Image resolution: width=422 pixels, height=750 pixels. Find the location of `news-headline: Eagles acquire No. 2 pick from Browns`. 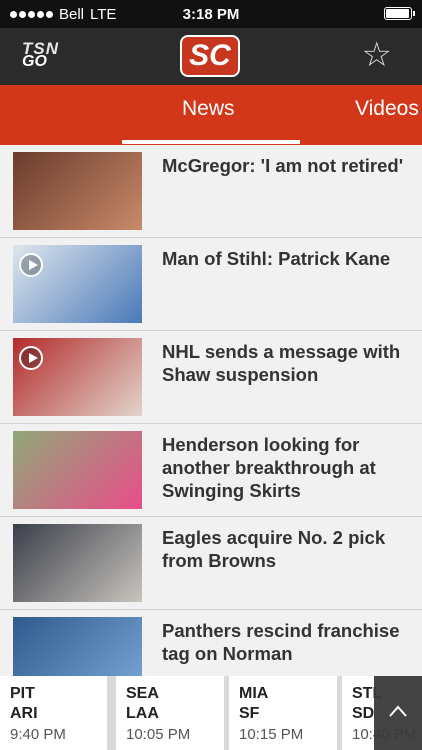

news-headline: Eagles acquire No. 2 pick from Browns is located at coordinates (274, 549).